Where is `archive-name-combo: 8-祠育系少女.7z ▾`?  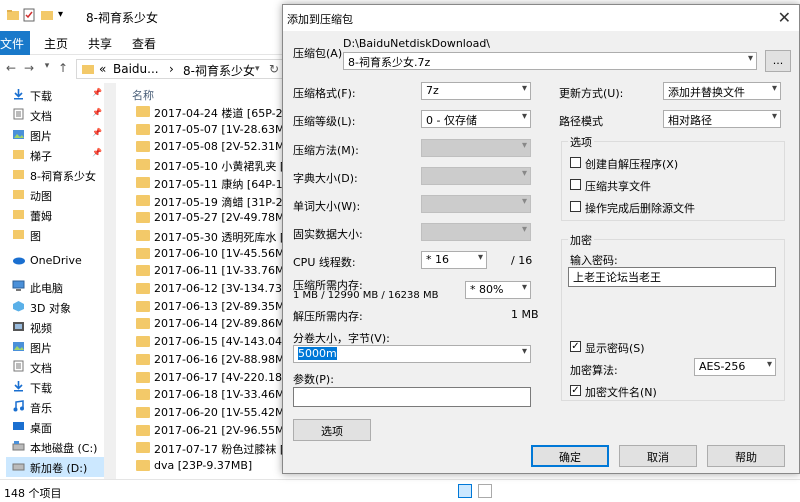
archive-name-combo: 8-祠育系少女.7z ▾ is located at coordinates (550, 61).